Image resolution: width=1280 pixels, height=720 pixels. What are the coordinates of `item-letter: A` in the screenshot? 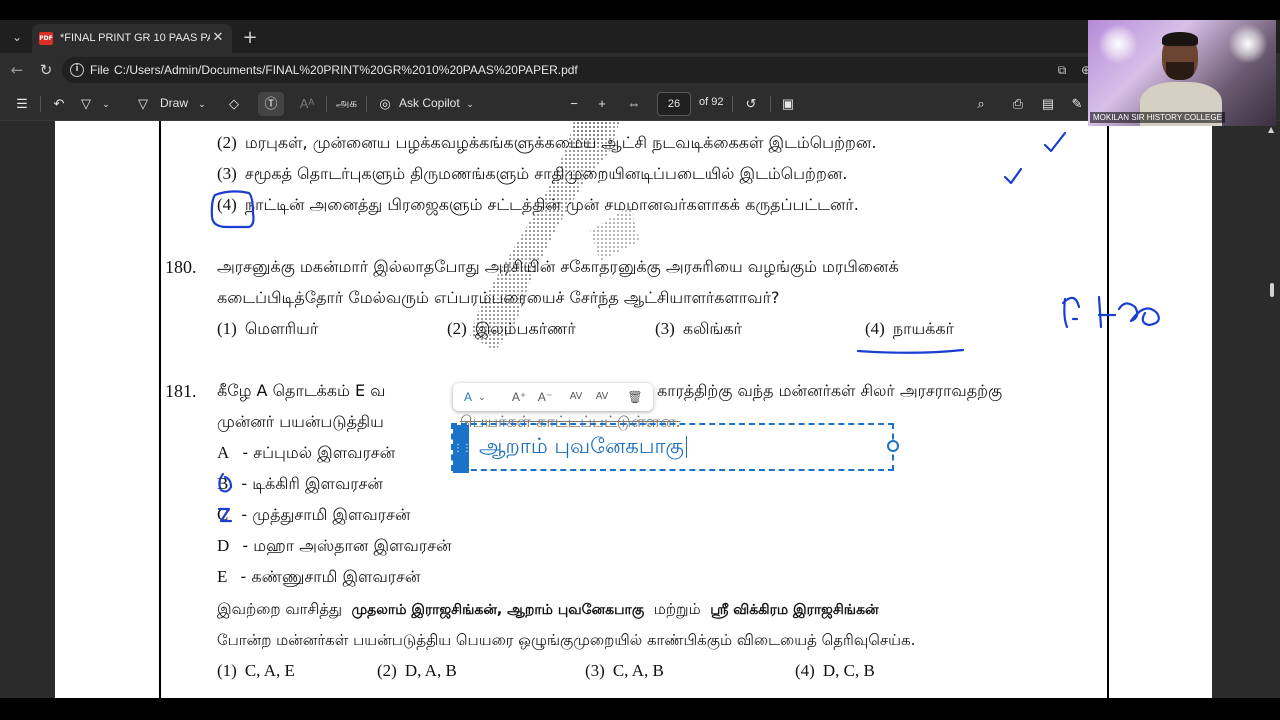 It's located at (223, 452).